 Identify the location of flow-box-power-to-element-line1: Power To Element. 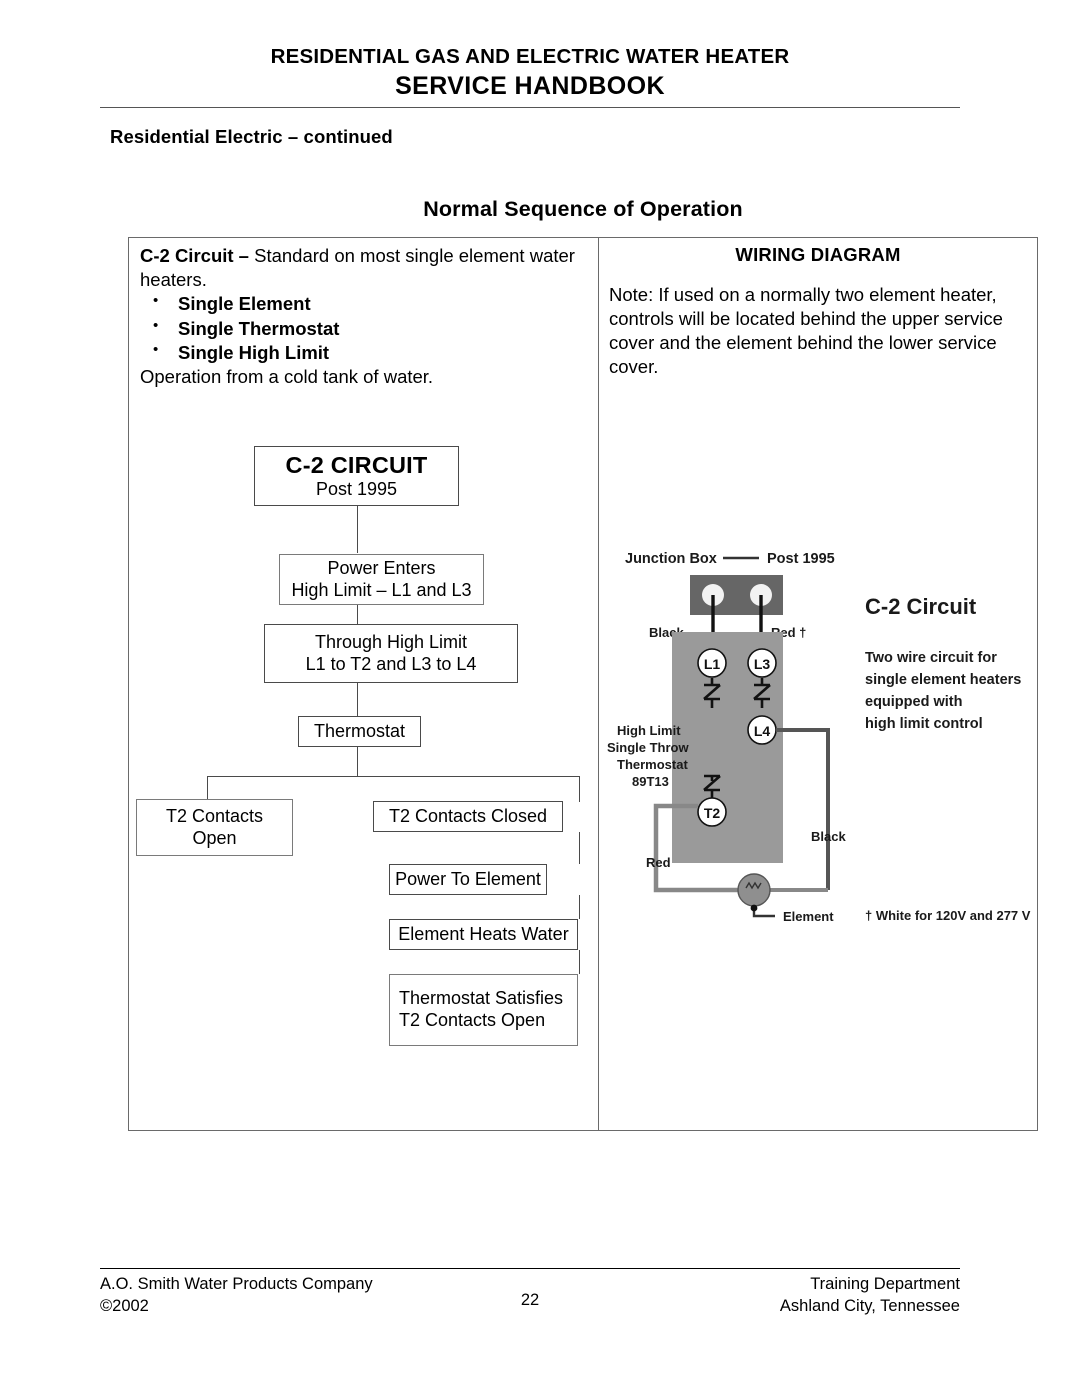
(468, 878).